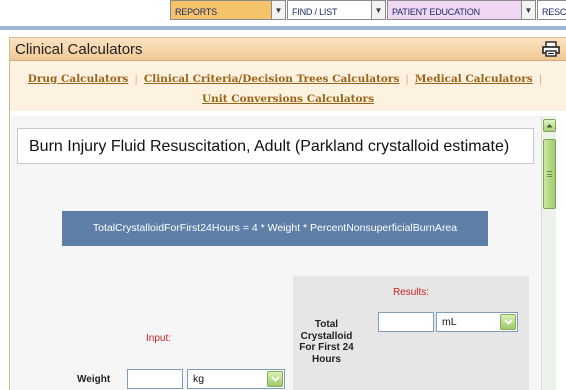  Describe the element at coordinates (548, 253) in the screenshot. I see `vertical-scrollbar` at that location.